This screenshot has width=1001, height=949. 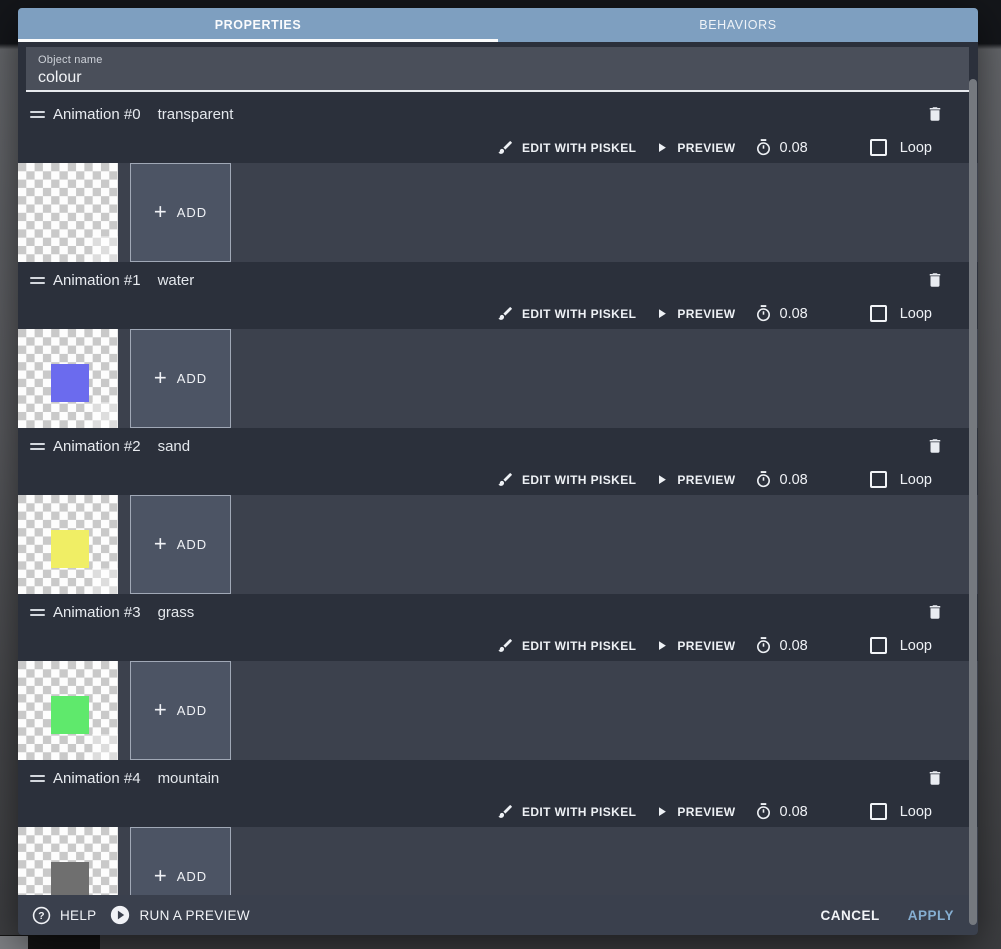 I want to click on run-a-preview-button: RUN A PREVIEW, so click(x=180, y=915).